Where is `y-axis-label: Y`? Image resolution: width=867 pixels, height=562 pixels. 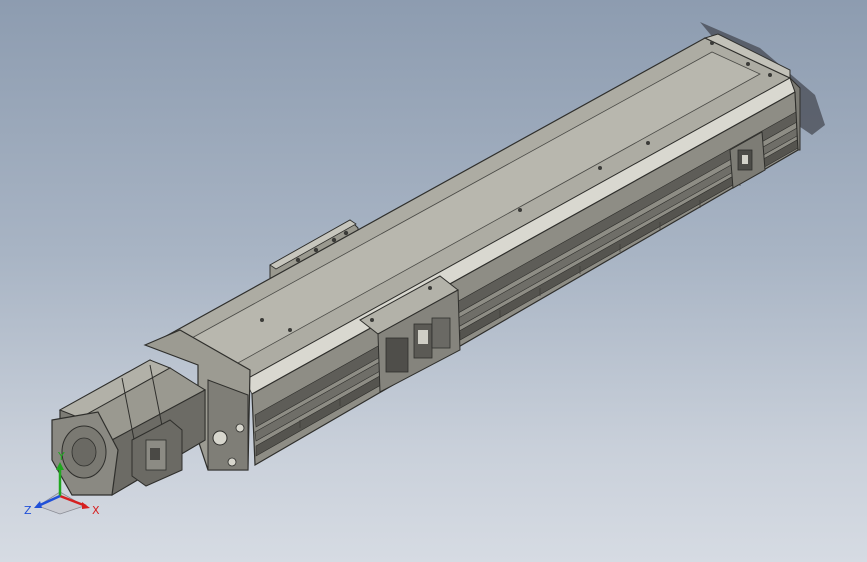 y-axis-label: Y is located at coordinates (61, 456).